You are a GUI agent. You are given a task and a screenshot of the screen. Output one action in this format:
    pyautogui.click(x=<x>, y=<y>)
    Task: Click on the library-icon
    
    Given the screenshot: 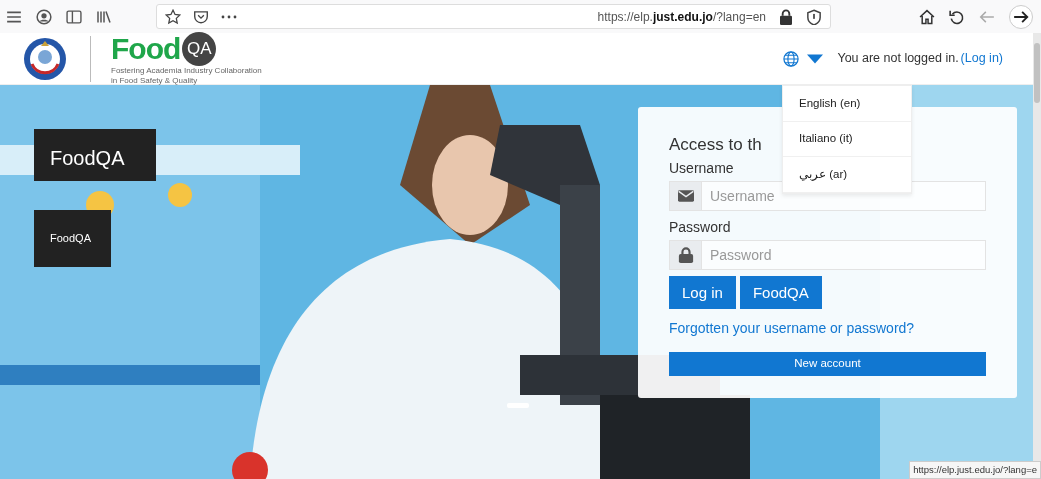 What is the action you would take?
    pyautogui.click(x=104, y=16)
    